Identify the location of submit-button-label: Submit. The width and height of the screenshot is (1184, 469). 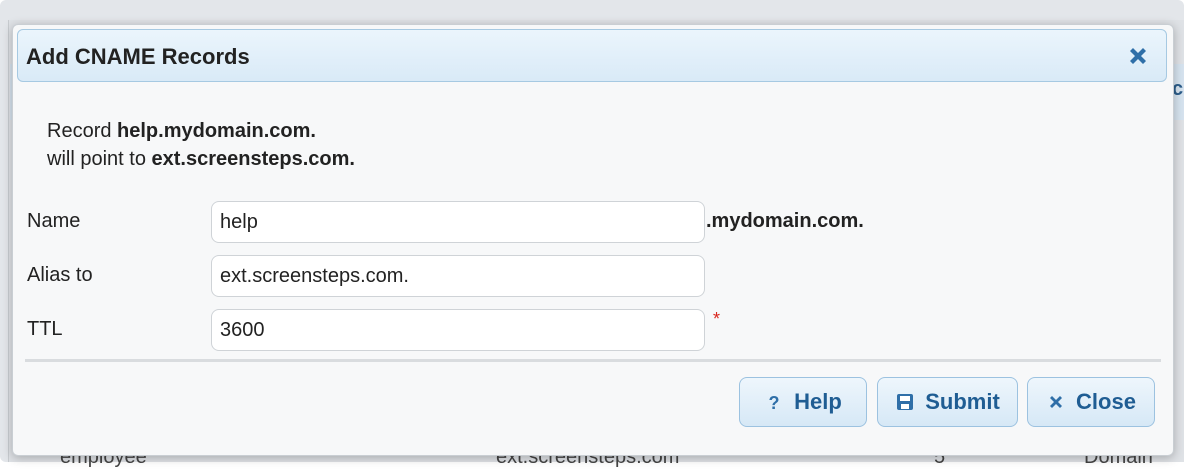
(962, 401).